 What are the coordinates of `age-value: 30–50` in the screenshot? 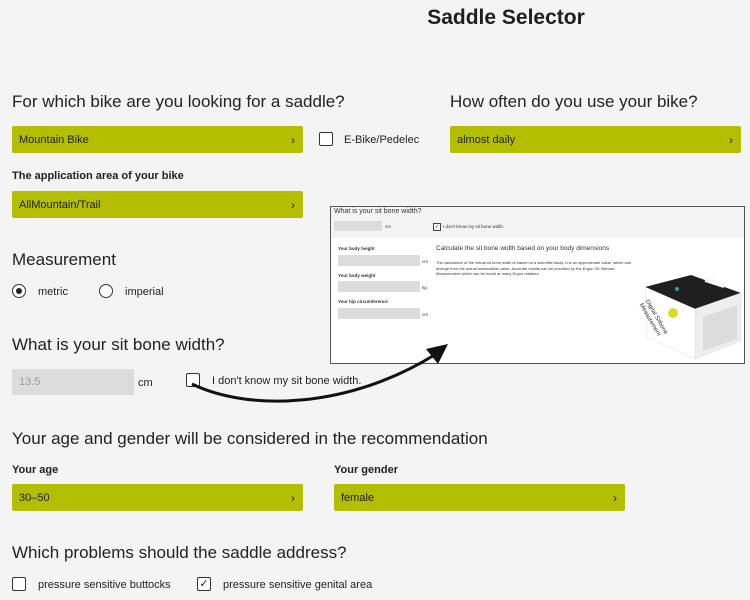 It's located at (34, 497).